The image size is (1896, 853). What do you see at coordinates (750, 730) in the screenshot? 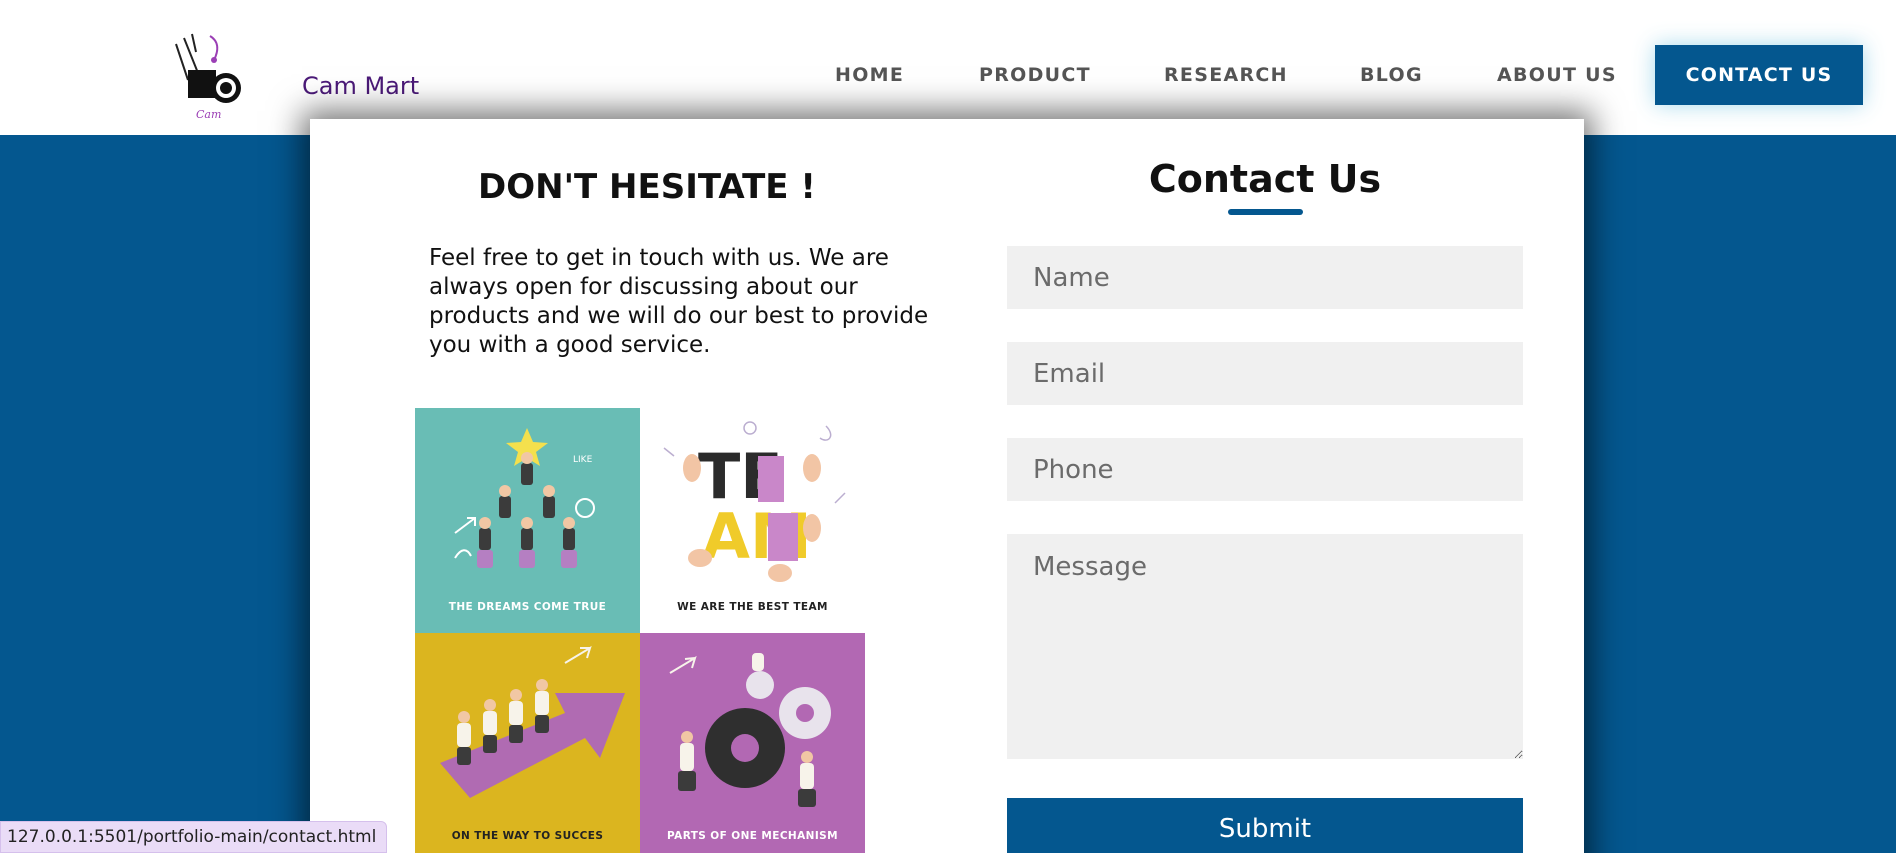
I see `gears-illustration` at bounding box center [750, 730].